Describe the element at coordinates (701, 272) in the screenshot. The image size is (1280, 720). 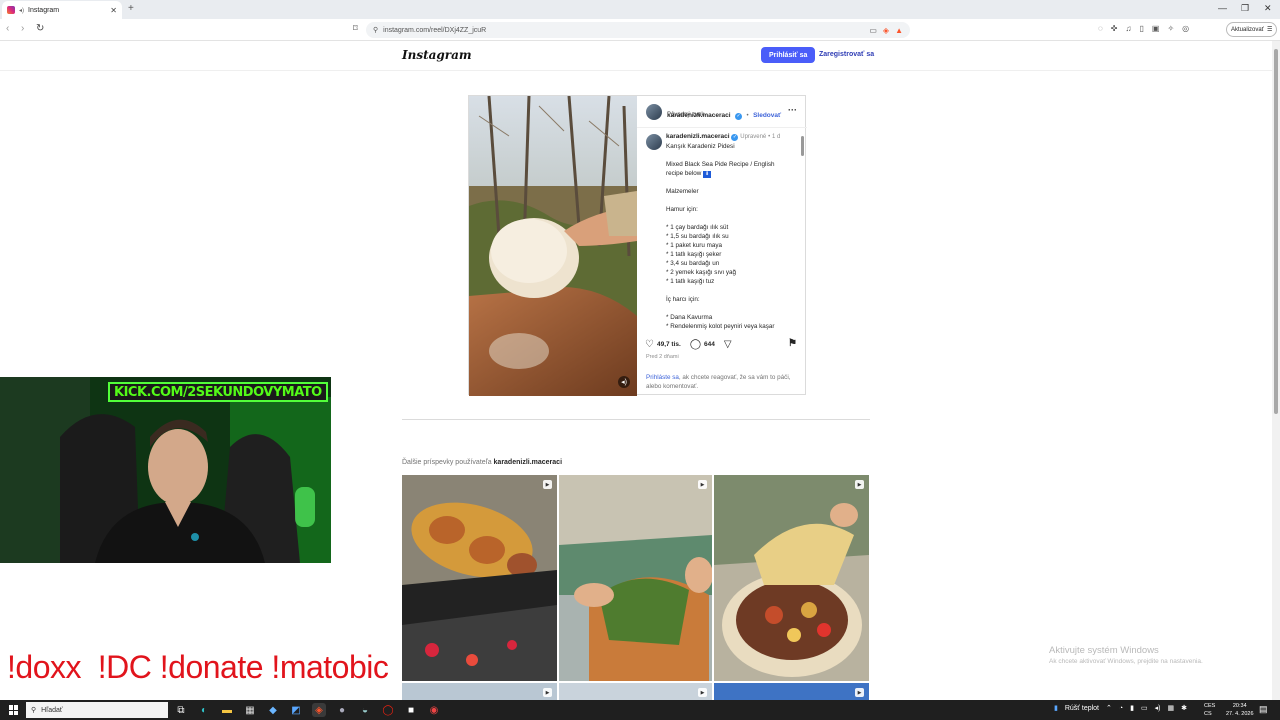
I see `caption-line: * 2 yemek kaşığı sıvı yağ` at that location.